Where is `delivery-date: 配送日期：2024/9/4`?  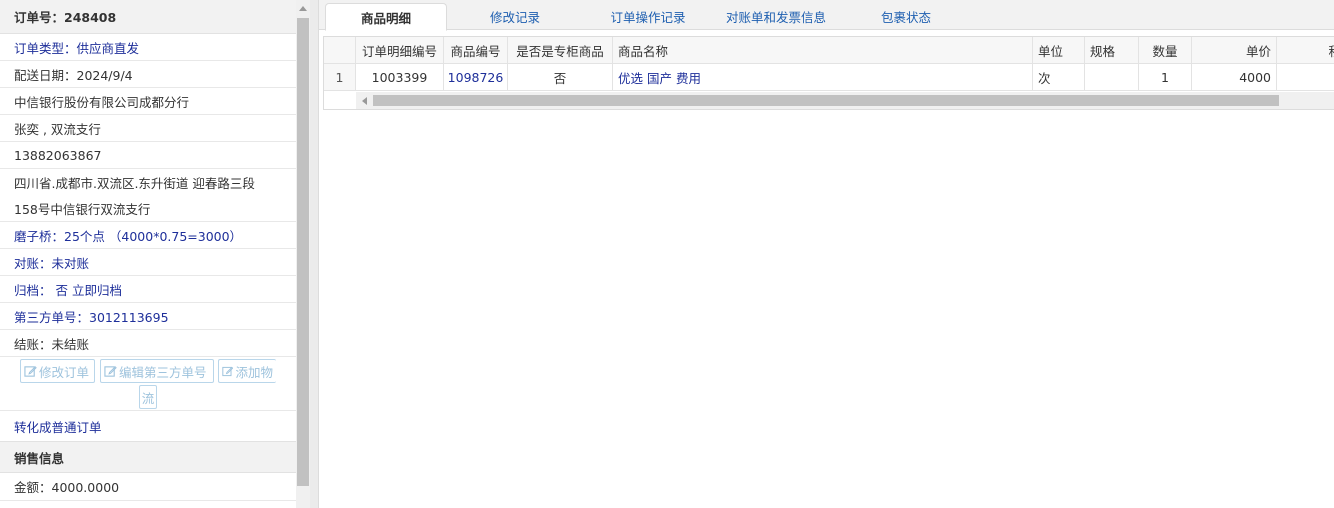 delivery-date: 配送日期：2024/9/4 is located at coordinates (148, 74).